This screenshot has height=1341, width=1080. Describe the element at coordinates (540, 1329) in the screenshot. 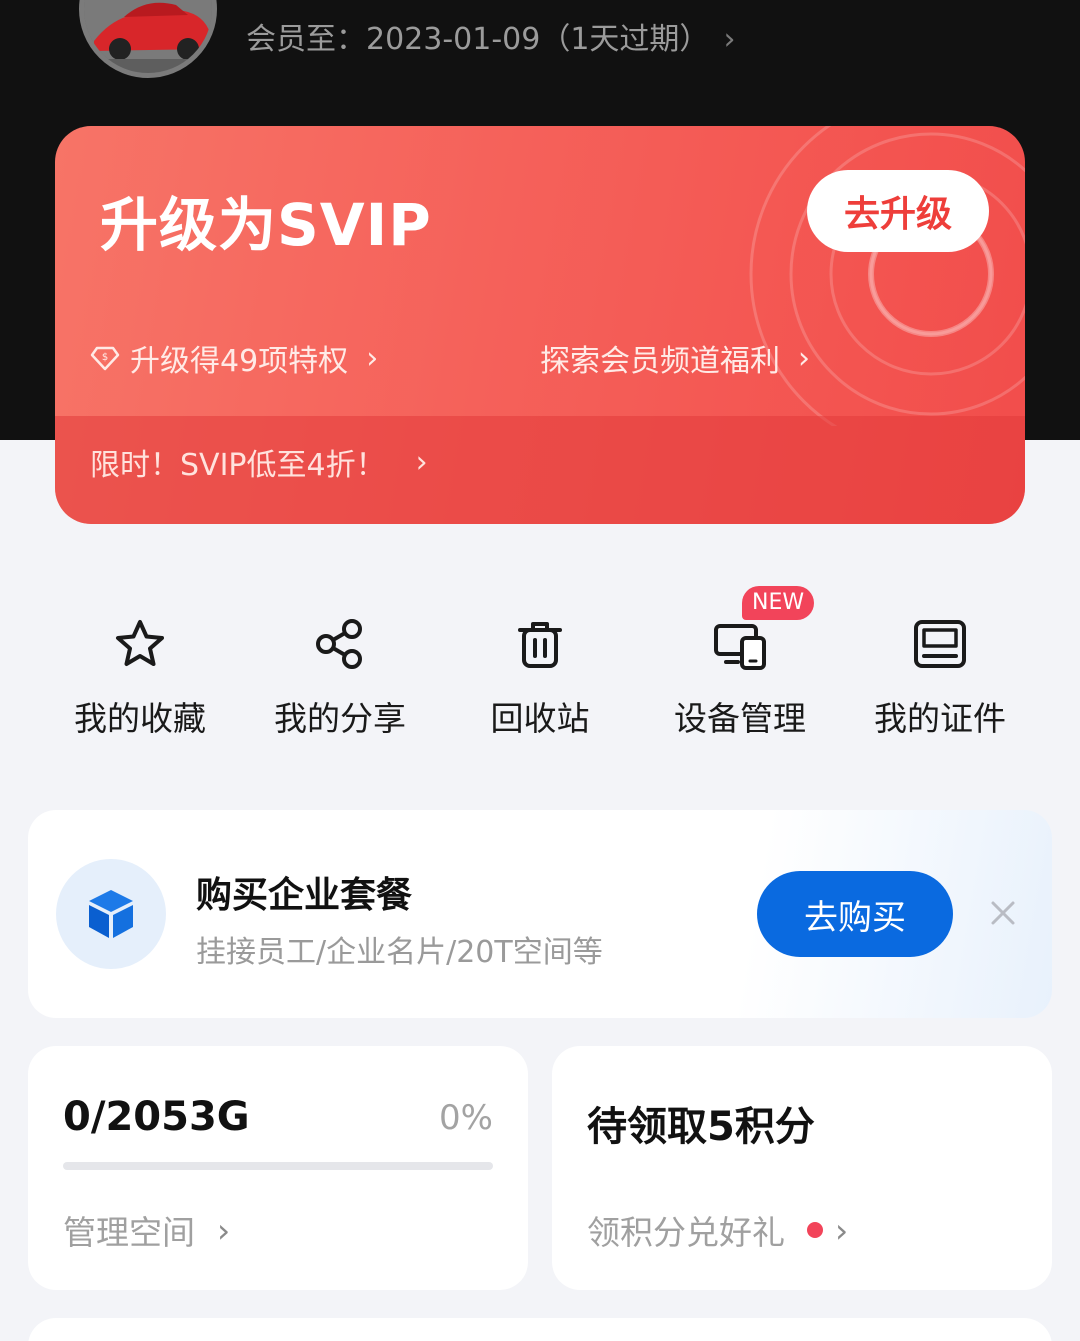

I see `next-card-peek` at that location.